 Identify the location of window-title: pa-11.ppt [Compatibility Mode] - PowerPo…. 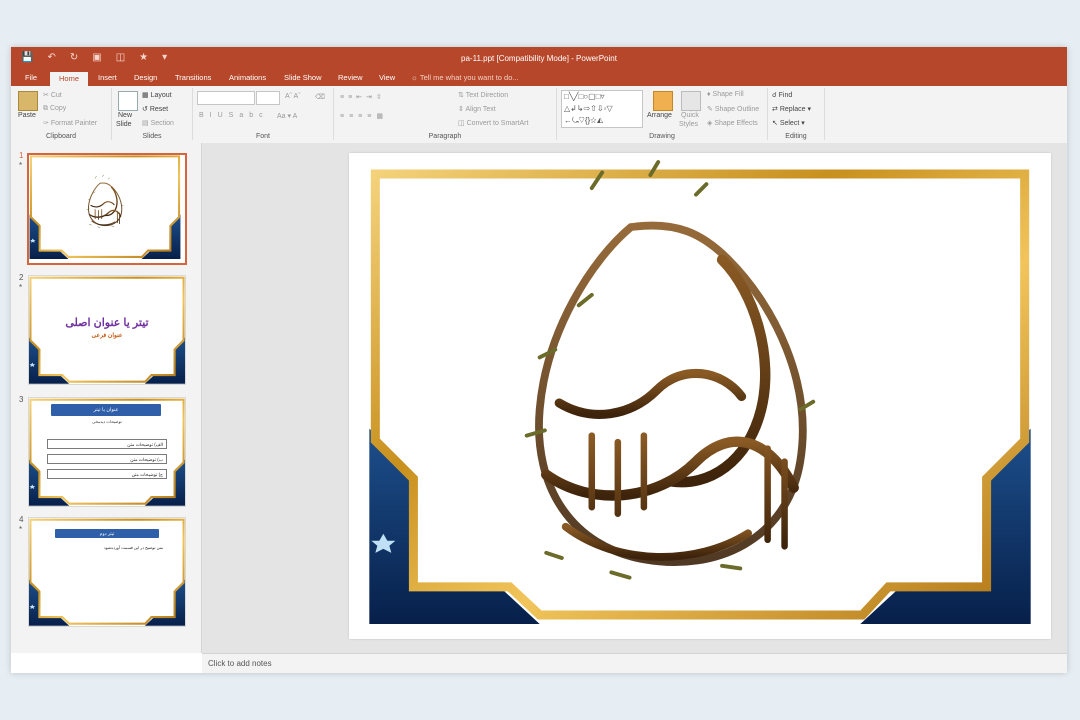
(539, 58).